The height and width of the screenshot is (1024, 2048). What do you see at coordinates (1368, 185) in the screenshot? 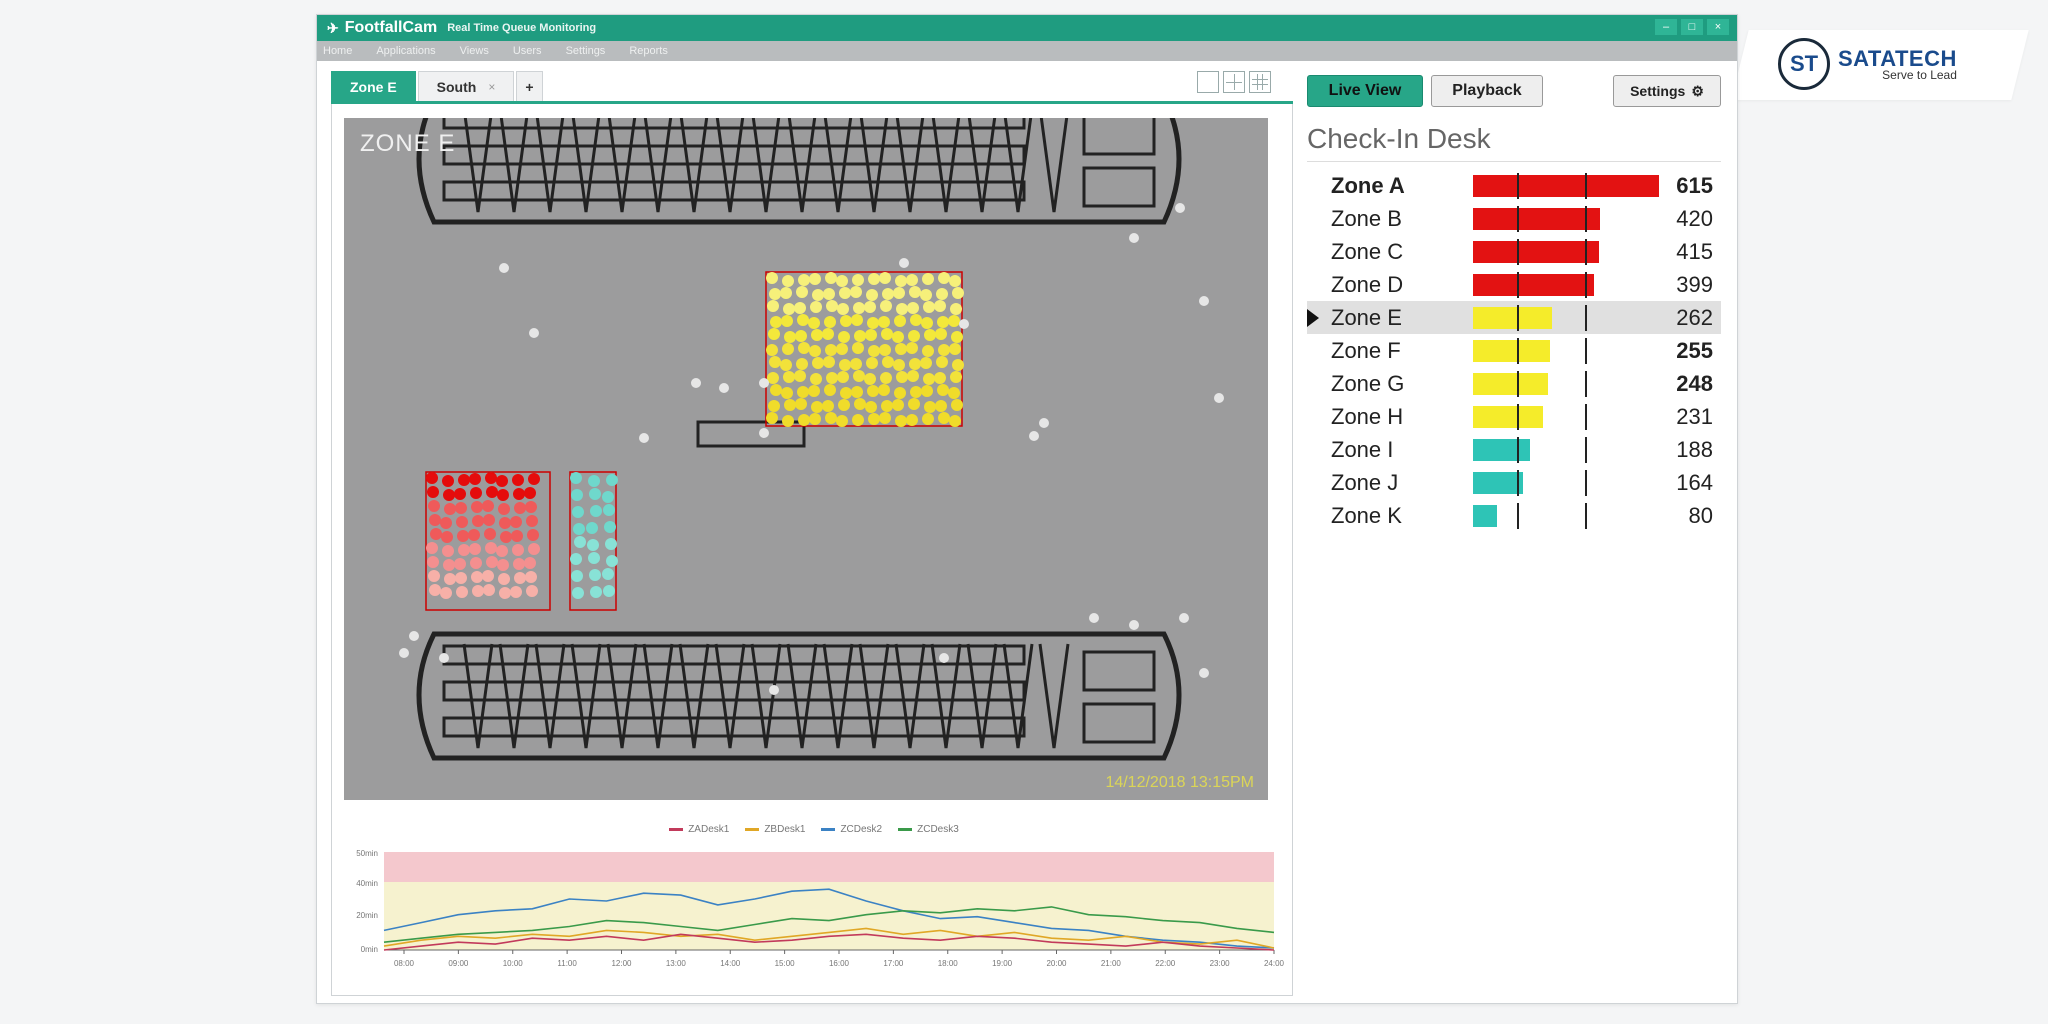
I see `zone-name: Zone A` at bounding box center [1368, 185].